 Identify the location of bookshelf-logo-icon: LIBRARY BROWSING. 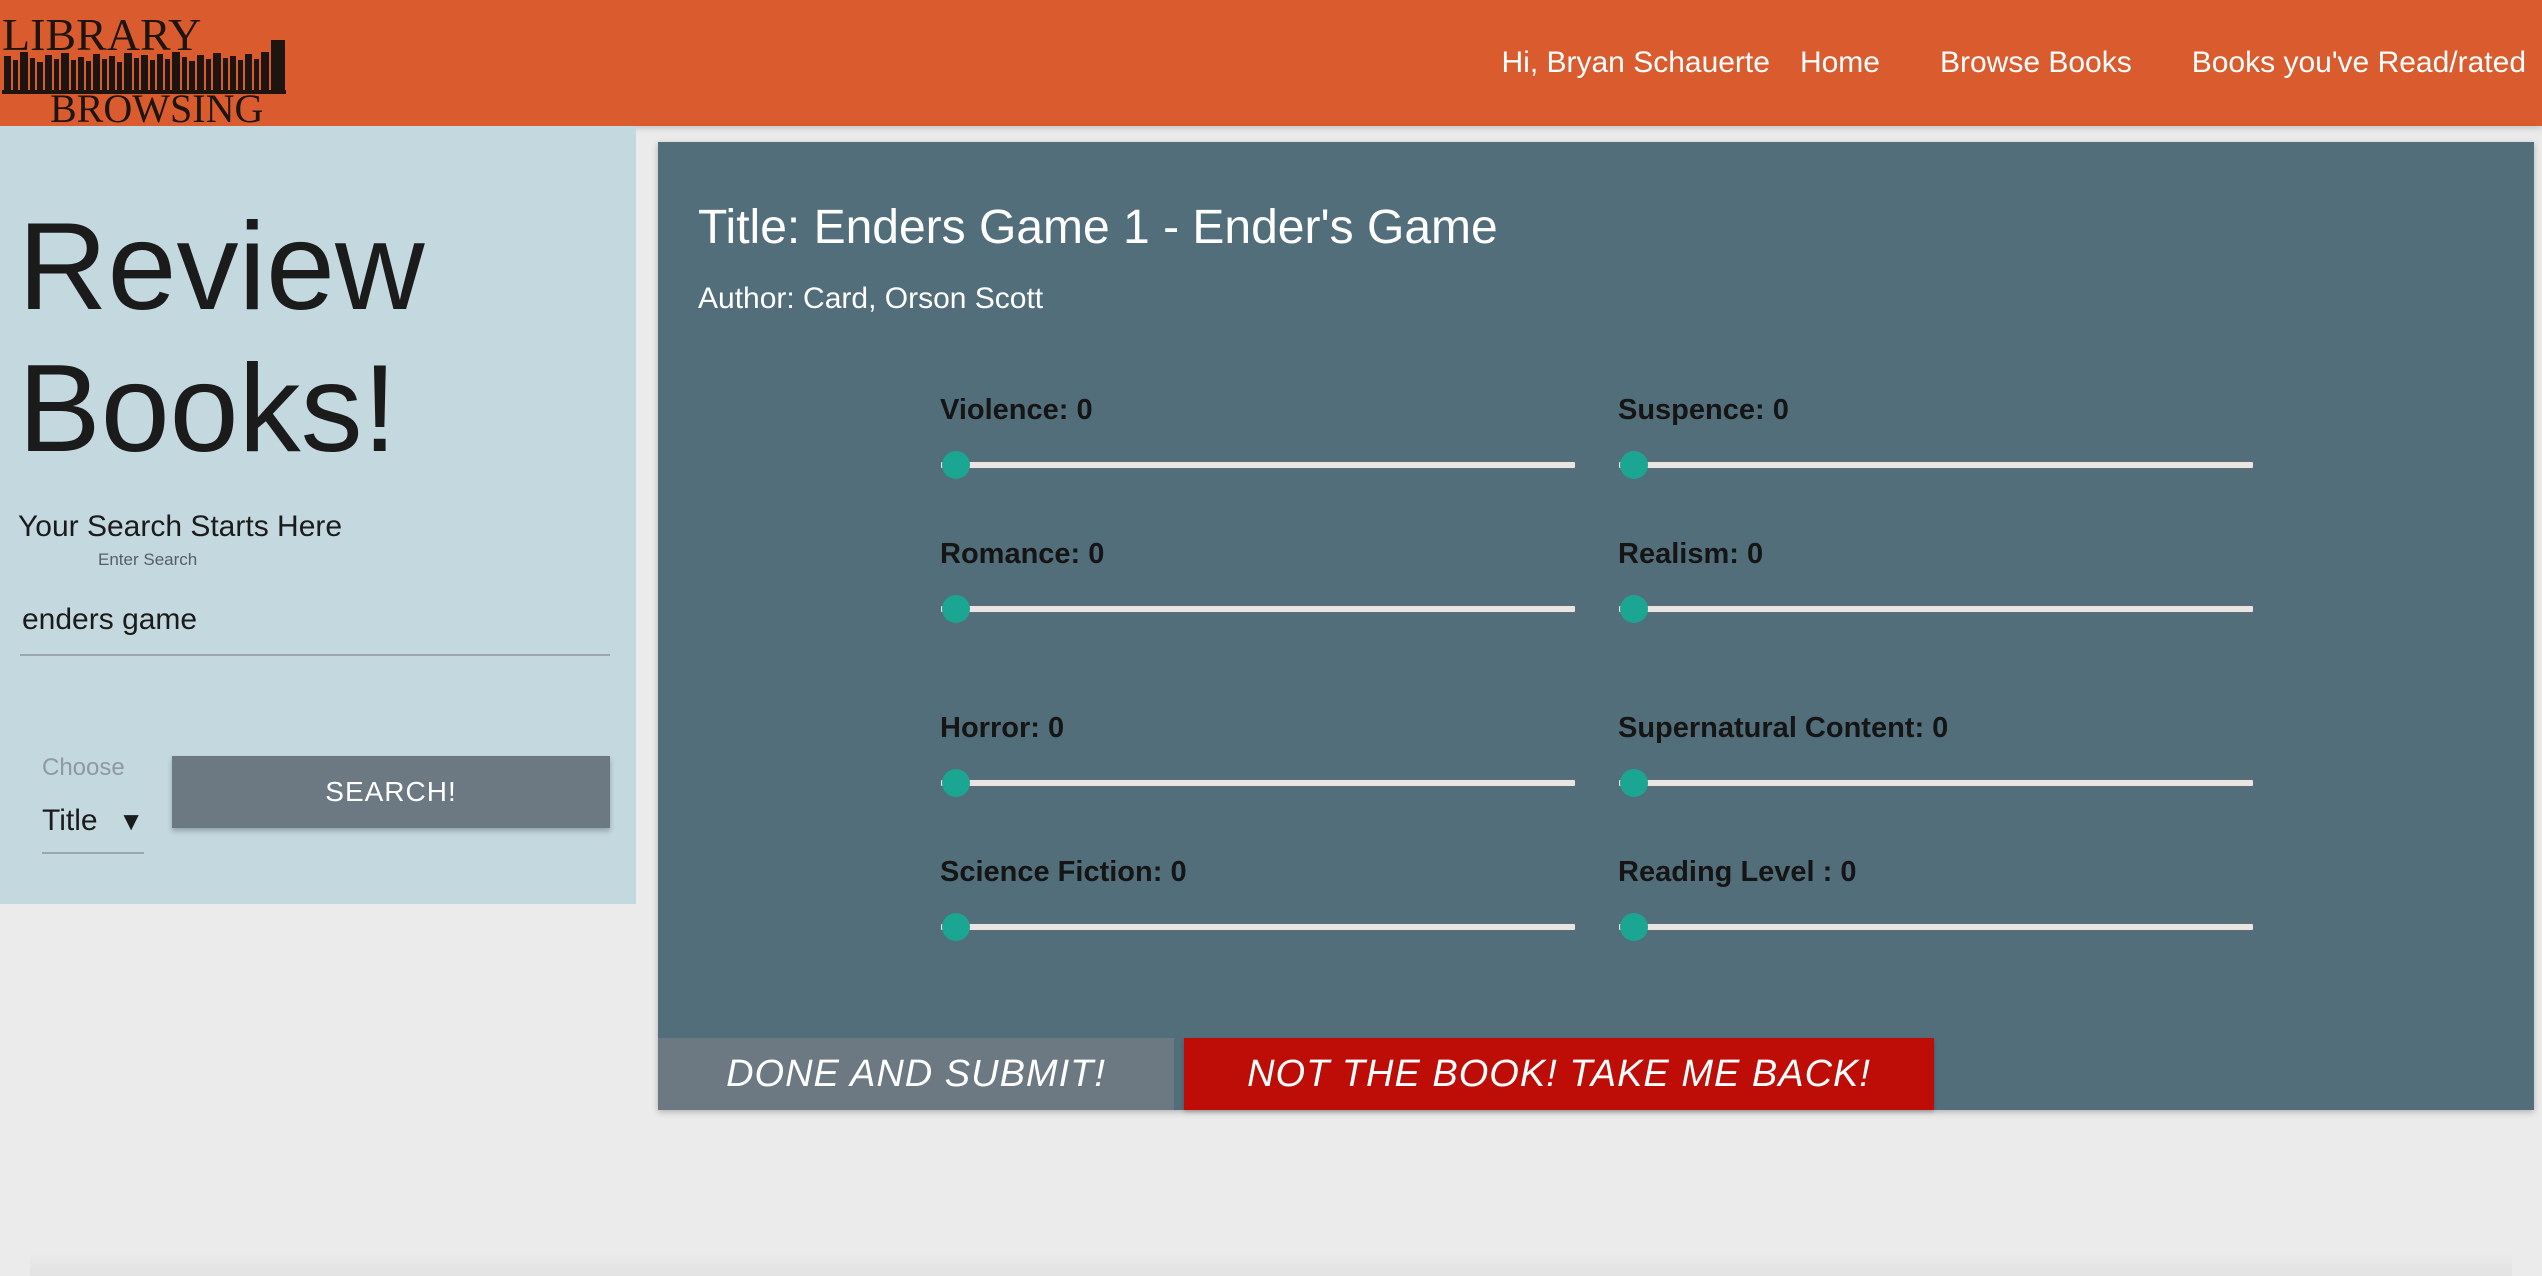
(144, 70).